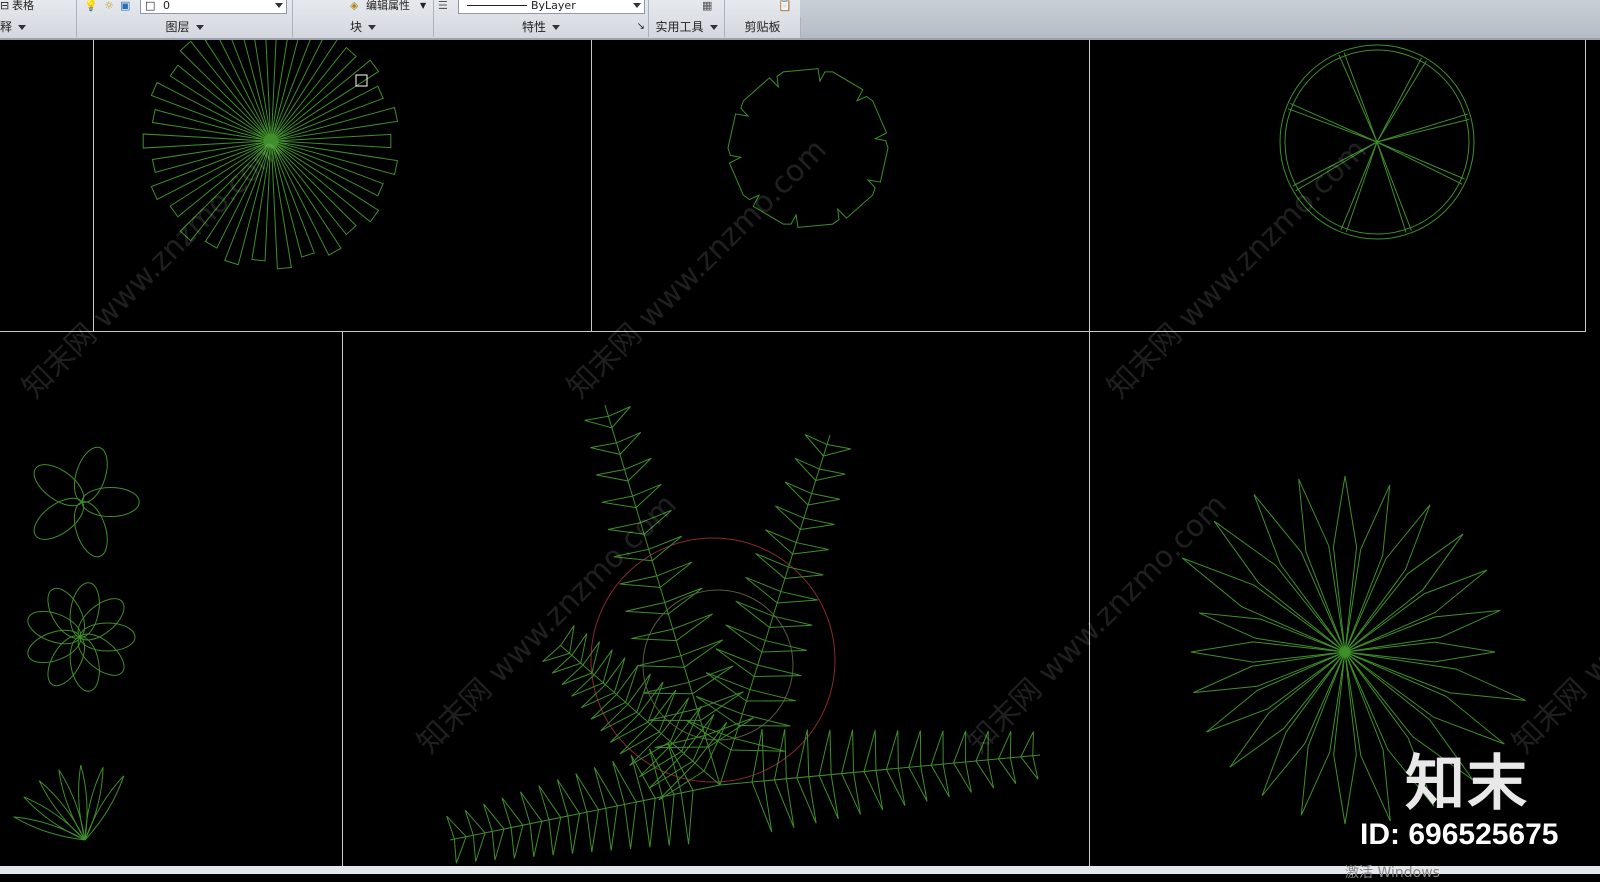 The width and height of the screenshot is (1600, 882). What do you see at coordinates (707, 7) in the screenshot?
I see `calculator-icon: ▦` at bounding box center [707, 7].